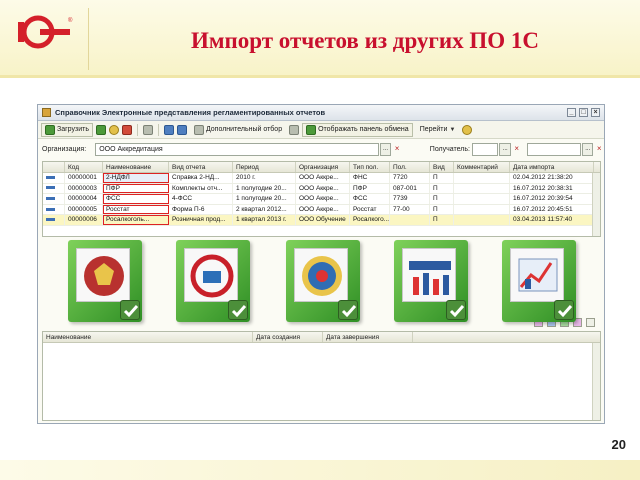 Image resolution: width=640 pixels, height=480 pixels. What do you see at coordinates (100, 129) in the screenshot?
I see `add-icon` at bounding box center [100, 129].